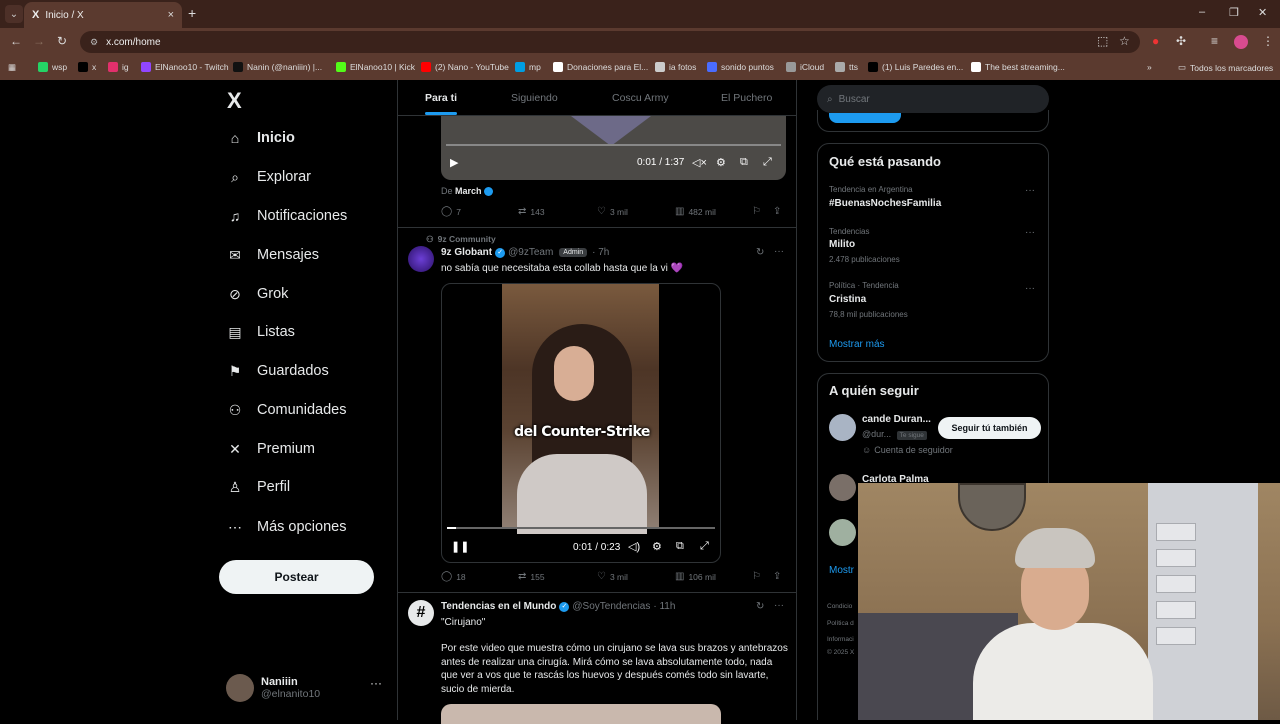 This screenshot has width=1280, height=724. What do you see at coordinates (287, 216) in the screenshot?
I see `nav-item-notificaciones: ♫ Notificaciones` at bounding box center [287, 216].